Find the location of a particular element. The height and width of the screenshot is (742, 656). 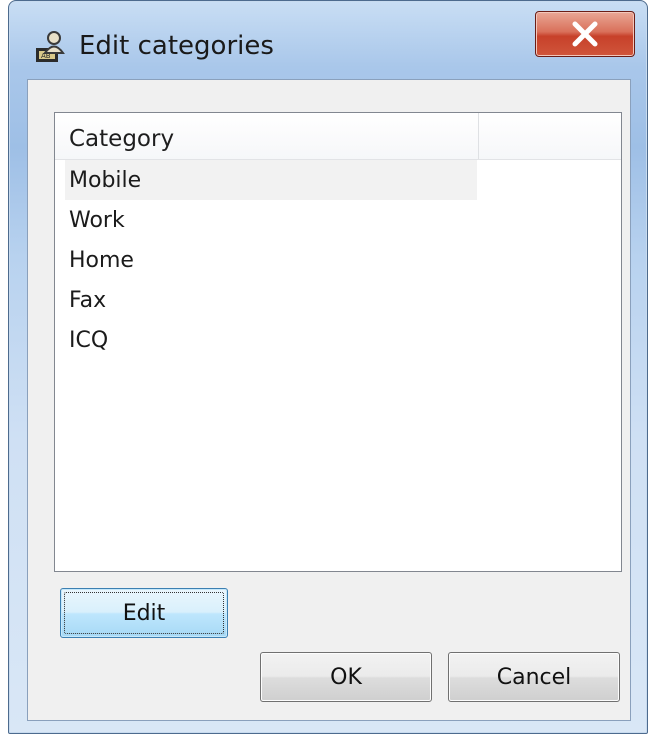

cancel-button-label: Cancel is located at coordinates (534, 677).